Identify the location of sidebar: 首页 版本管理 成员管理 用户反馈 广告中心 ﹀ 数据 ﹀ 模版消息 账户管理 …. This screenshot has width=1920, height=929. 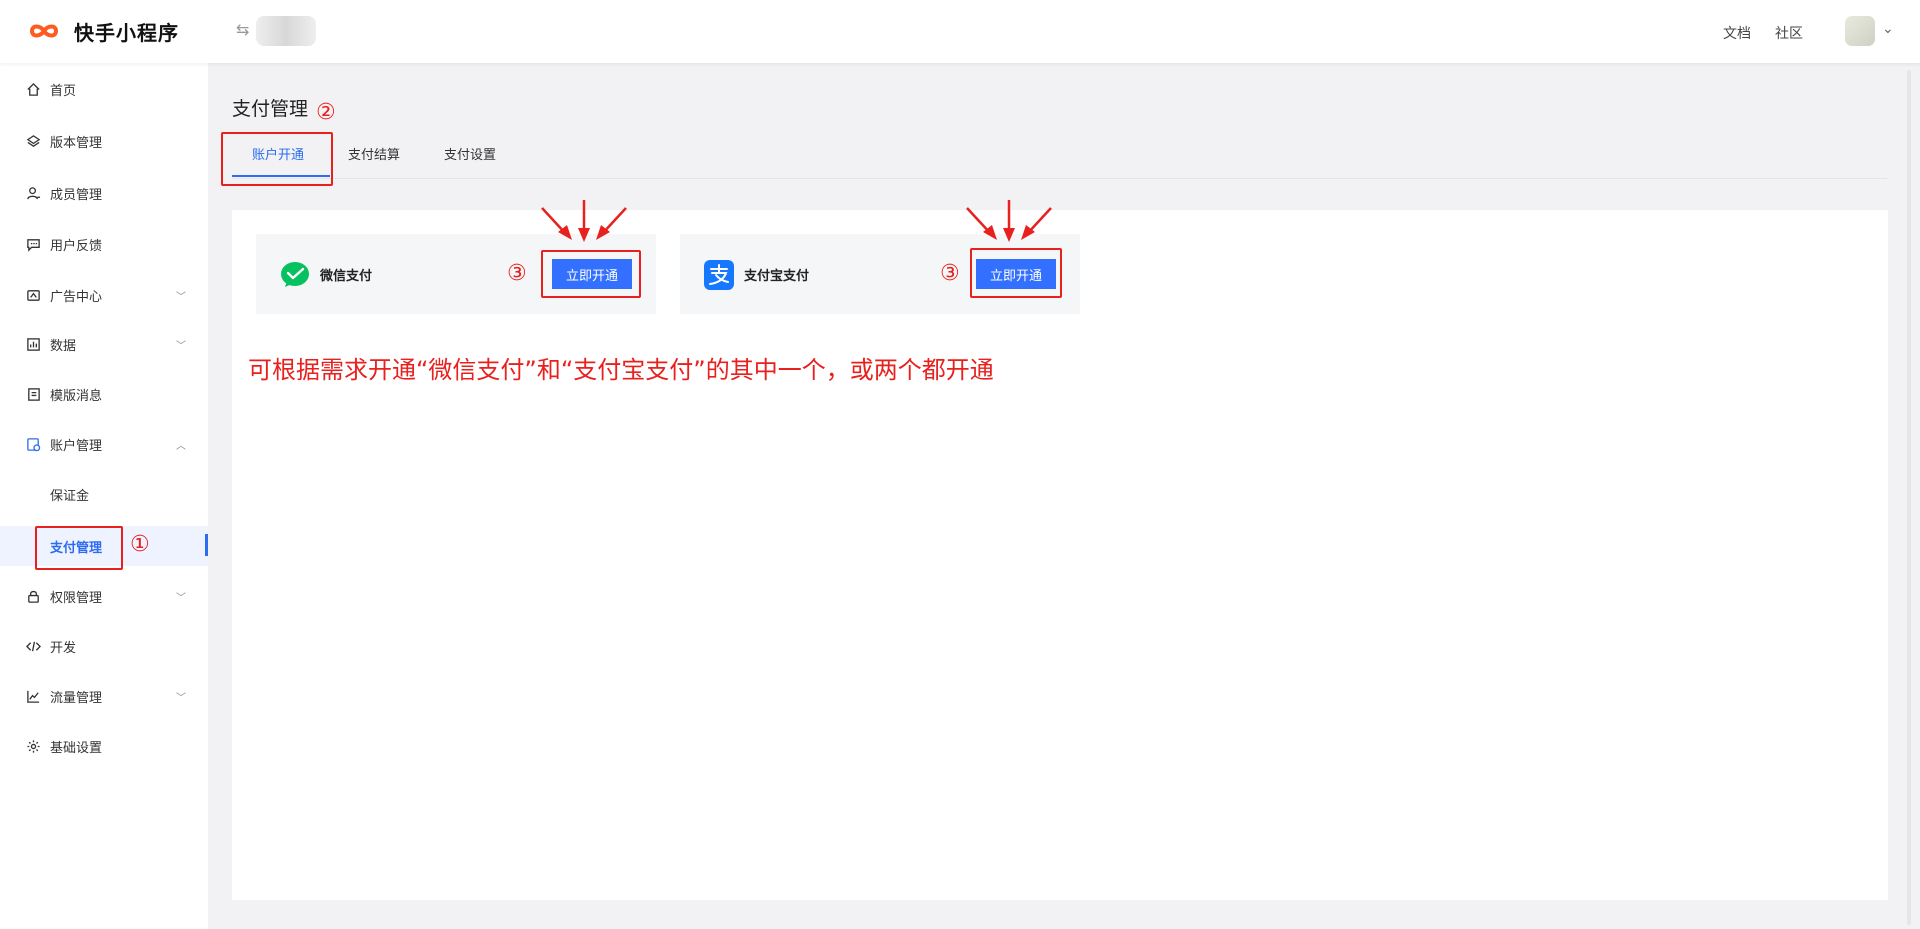
(104, 496).